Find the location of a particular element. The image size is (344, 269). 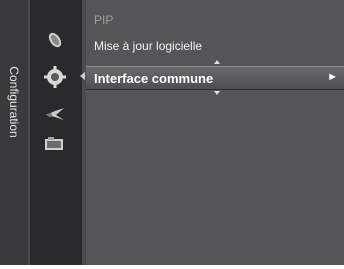

category-icon-column is located at coordinates (56, 132).